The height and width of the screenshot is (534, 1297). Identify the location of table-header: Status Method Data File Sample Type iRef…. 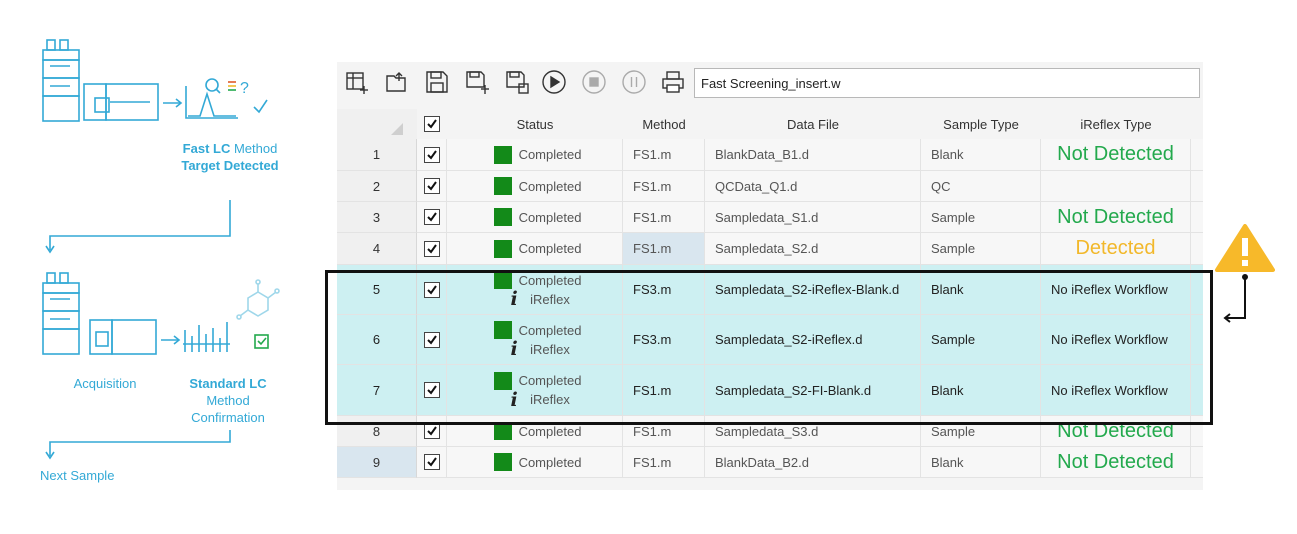
(770, 124).